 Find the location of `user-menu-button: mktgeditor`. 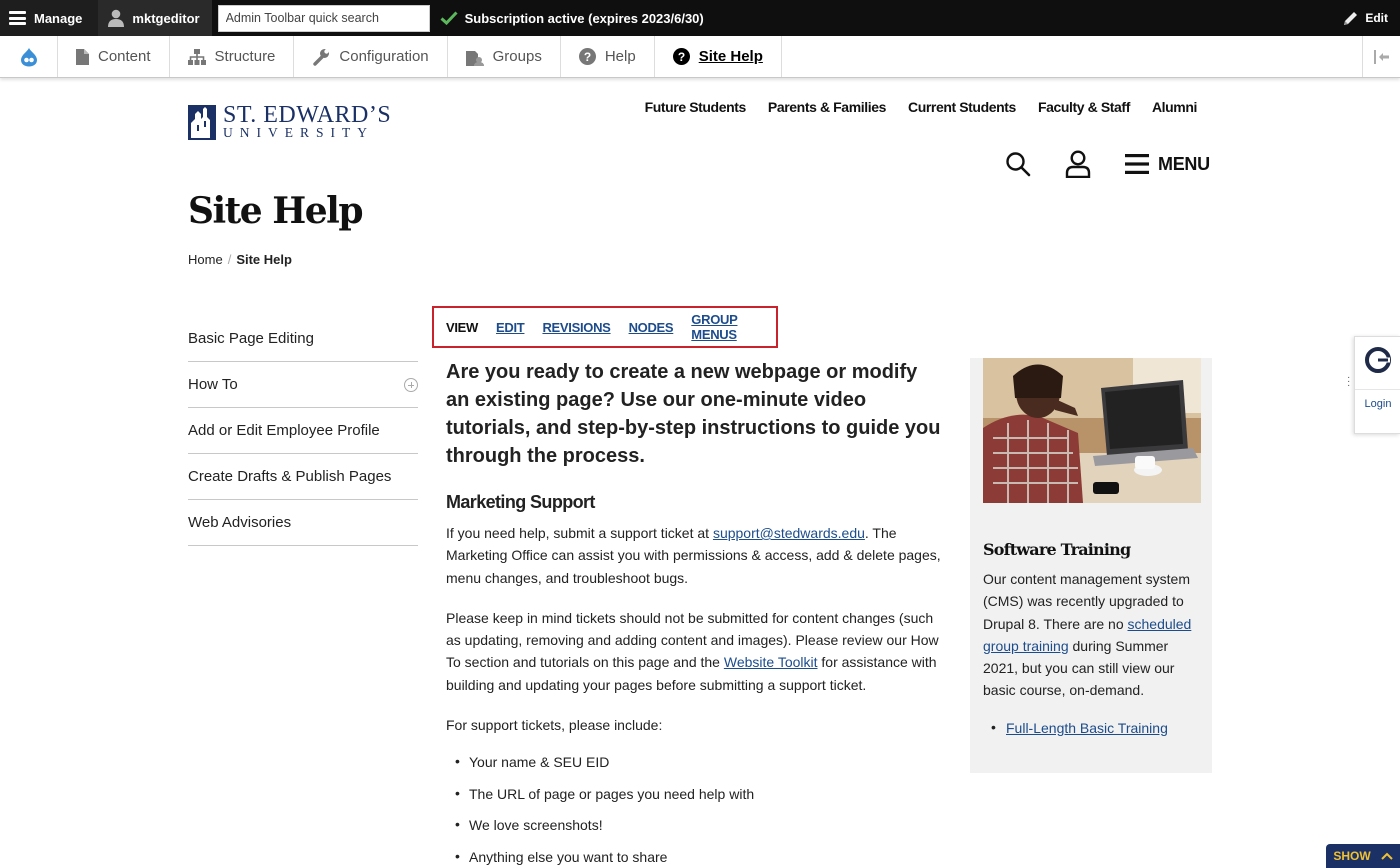

user-menu-button: mktgeditor is located at coordinates (155, 18).